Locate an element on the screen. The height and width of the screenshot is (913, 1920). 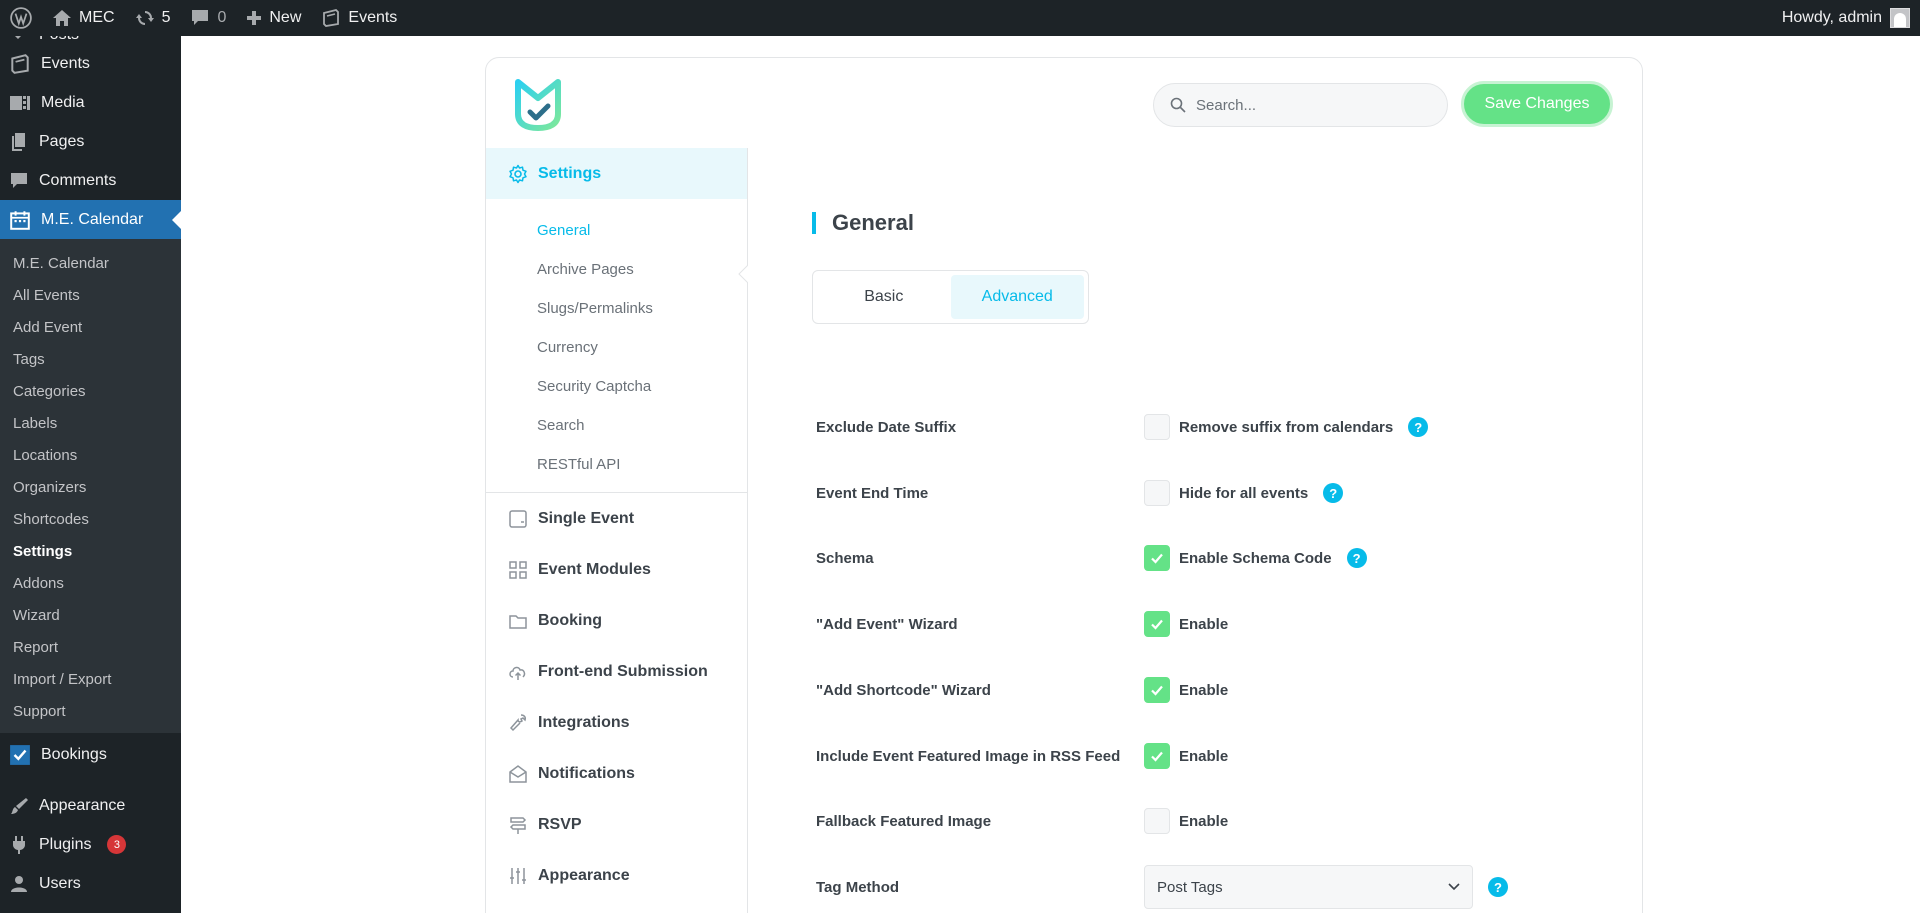
setting-label: "Add Shortcode" Wizard is located at coordinates (903, 690).